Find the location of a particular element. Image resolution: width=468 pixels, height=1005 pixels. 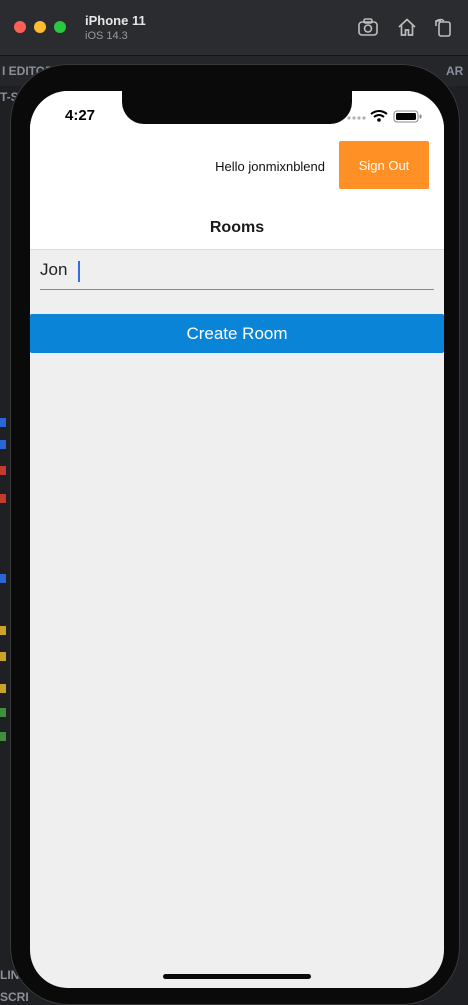

rotate-icon is located at coordinates (443, 27).